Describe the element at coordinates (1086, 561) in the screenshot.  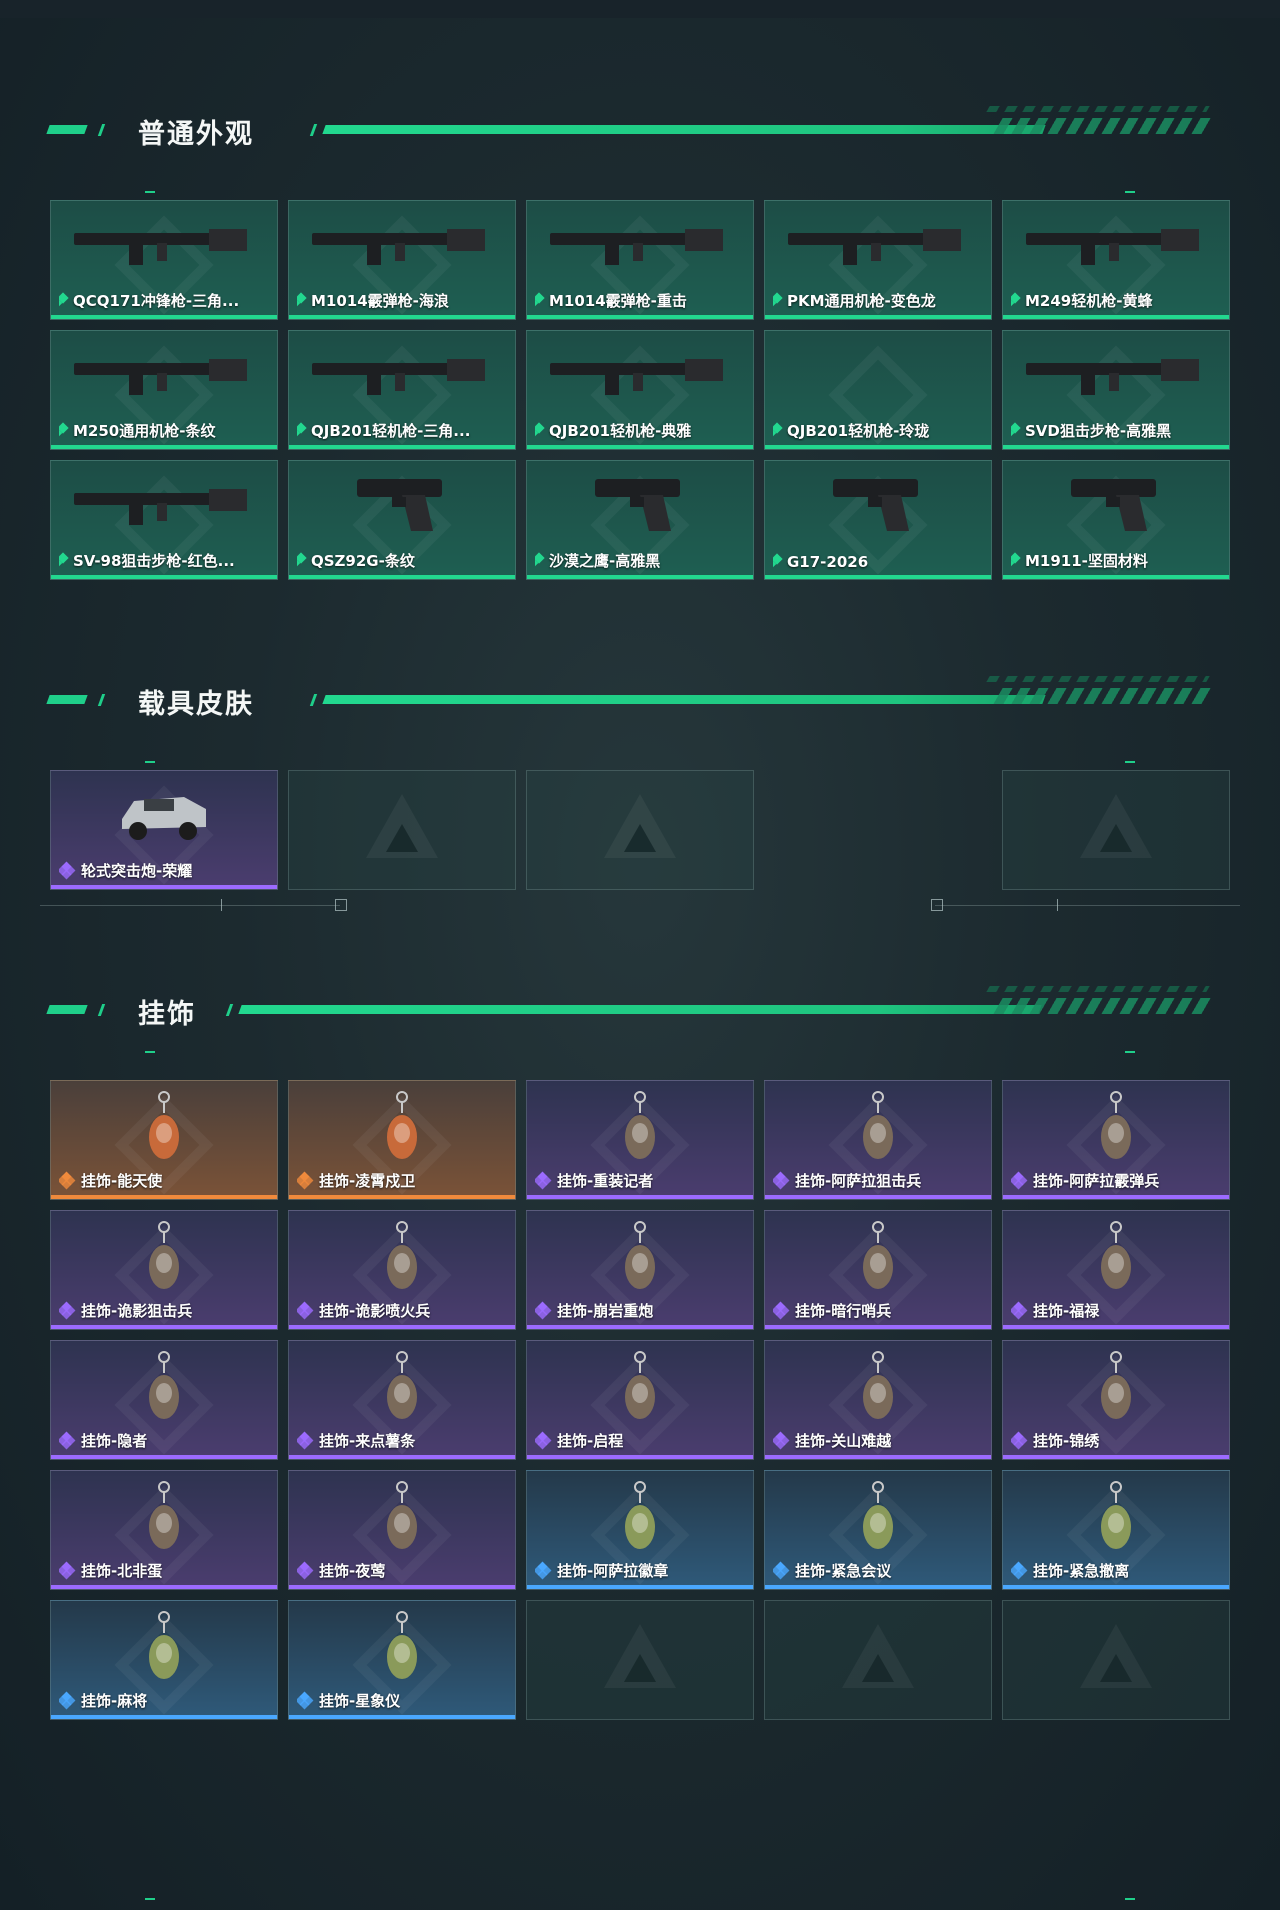
I see `item-name: M1911-坚固材料` at that location.